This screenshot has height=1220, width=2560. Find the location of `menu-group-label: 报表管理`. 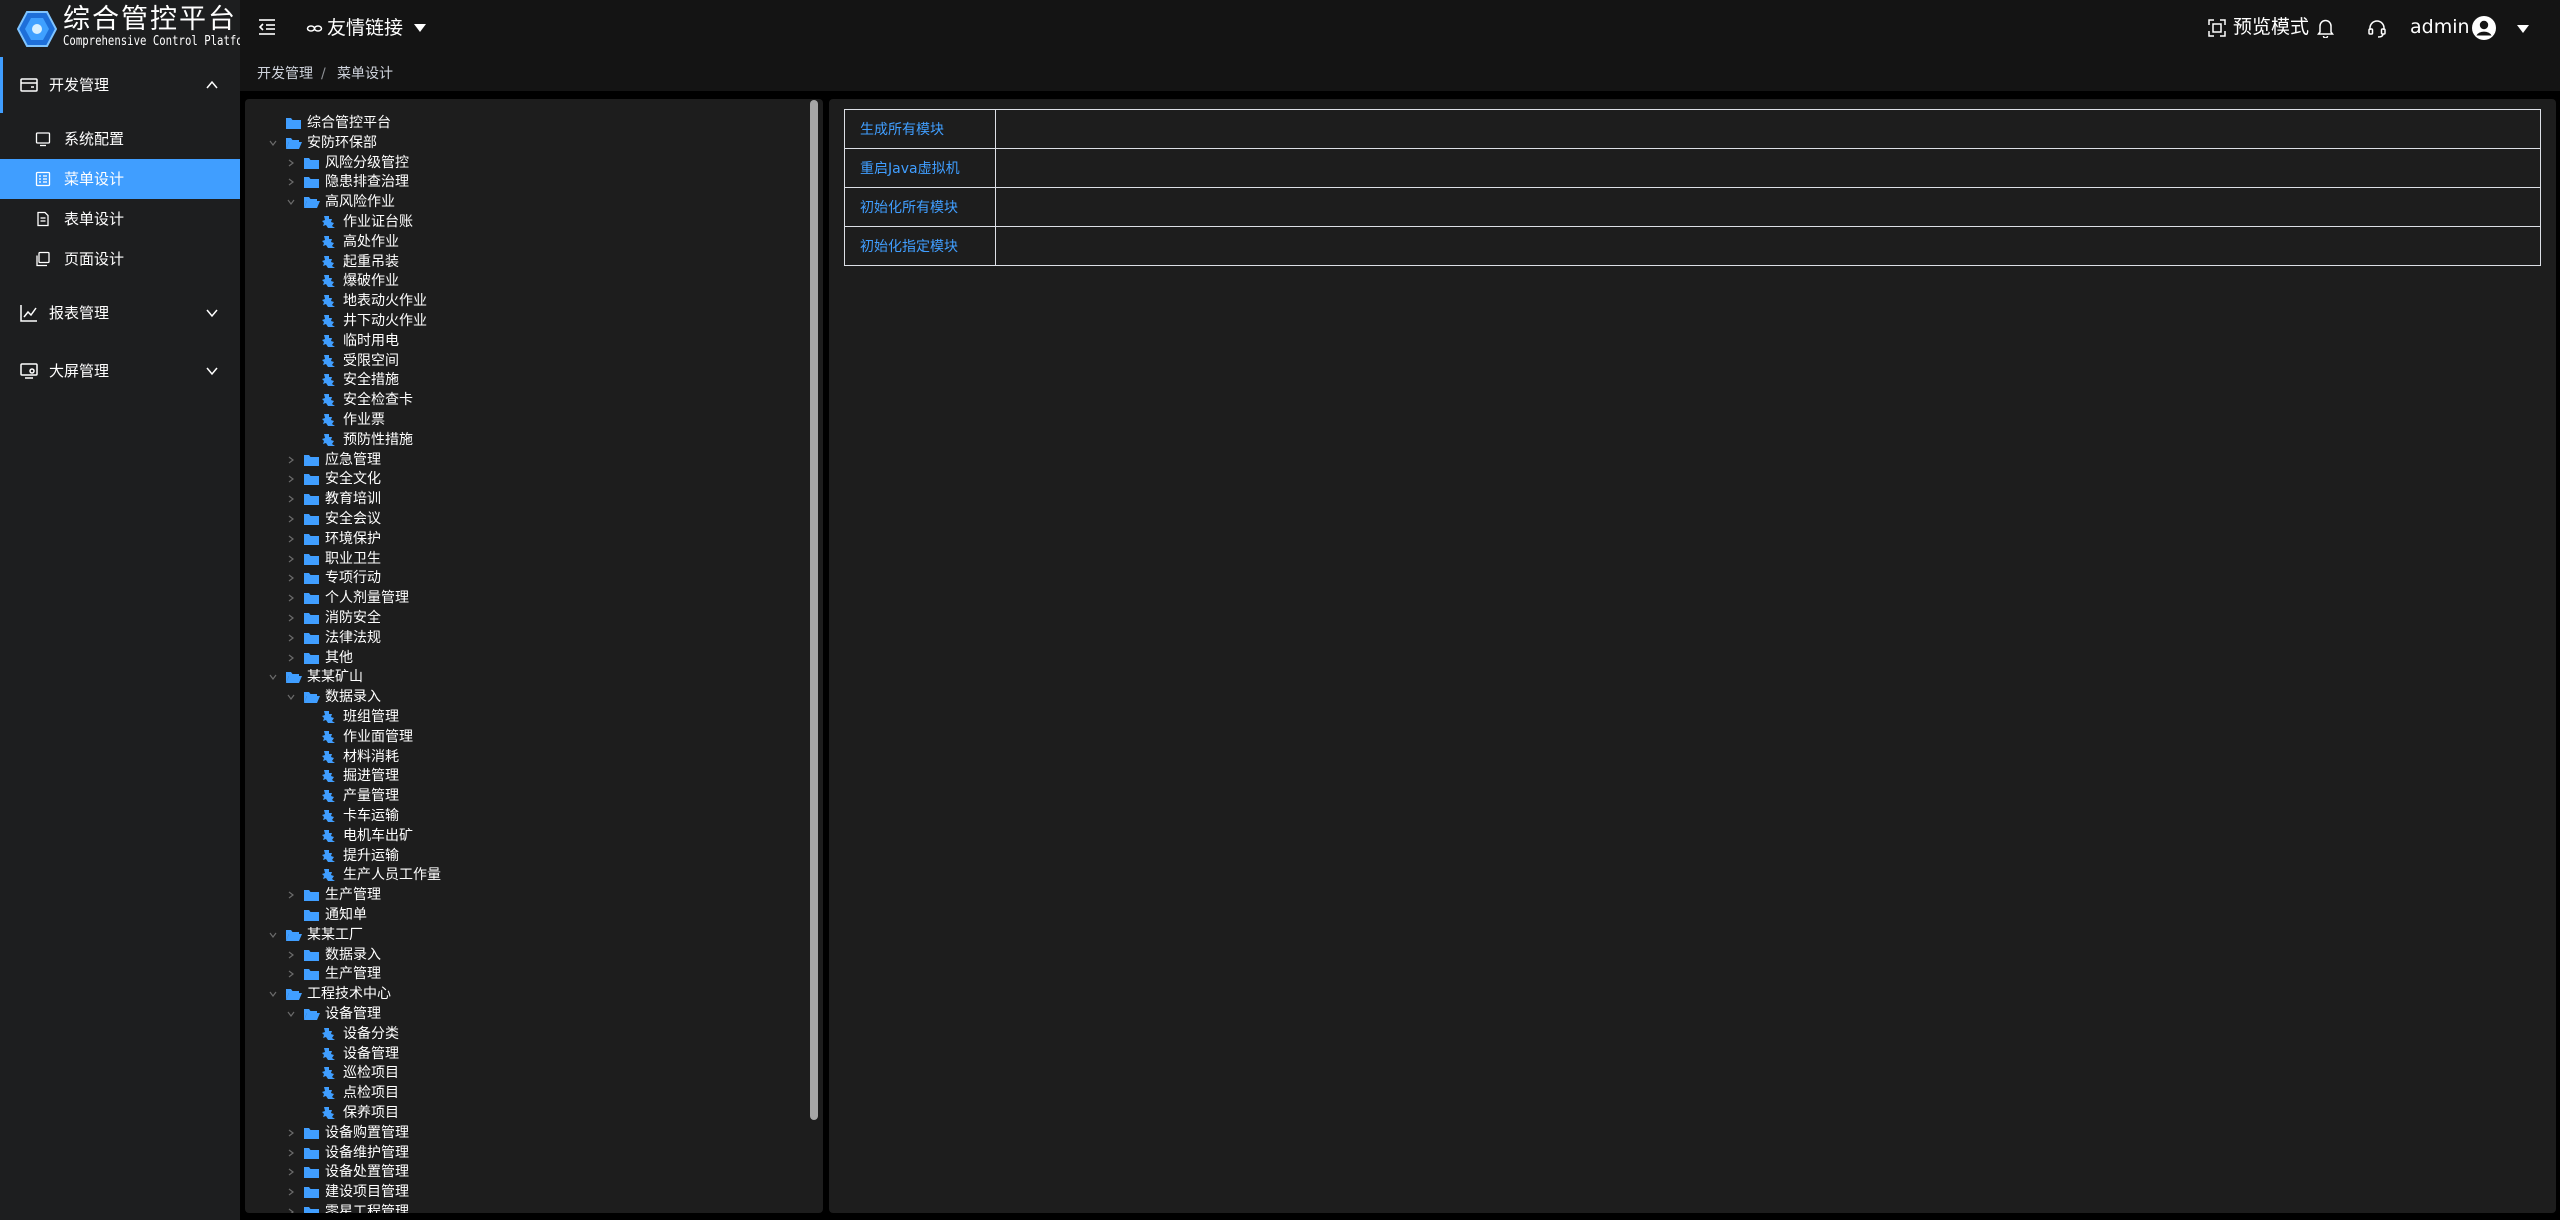

menu-group-label: 报表管理 is located at coordinates (79, 313).